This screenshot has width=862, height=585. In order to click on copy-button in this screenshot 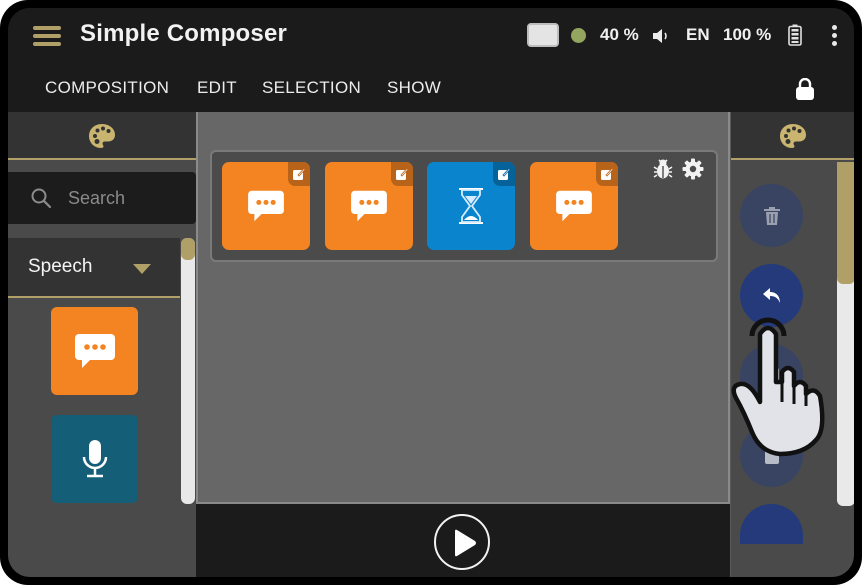, I will do `click(771, 375)`.